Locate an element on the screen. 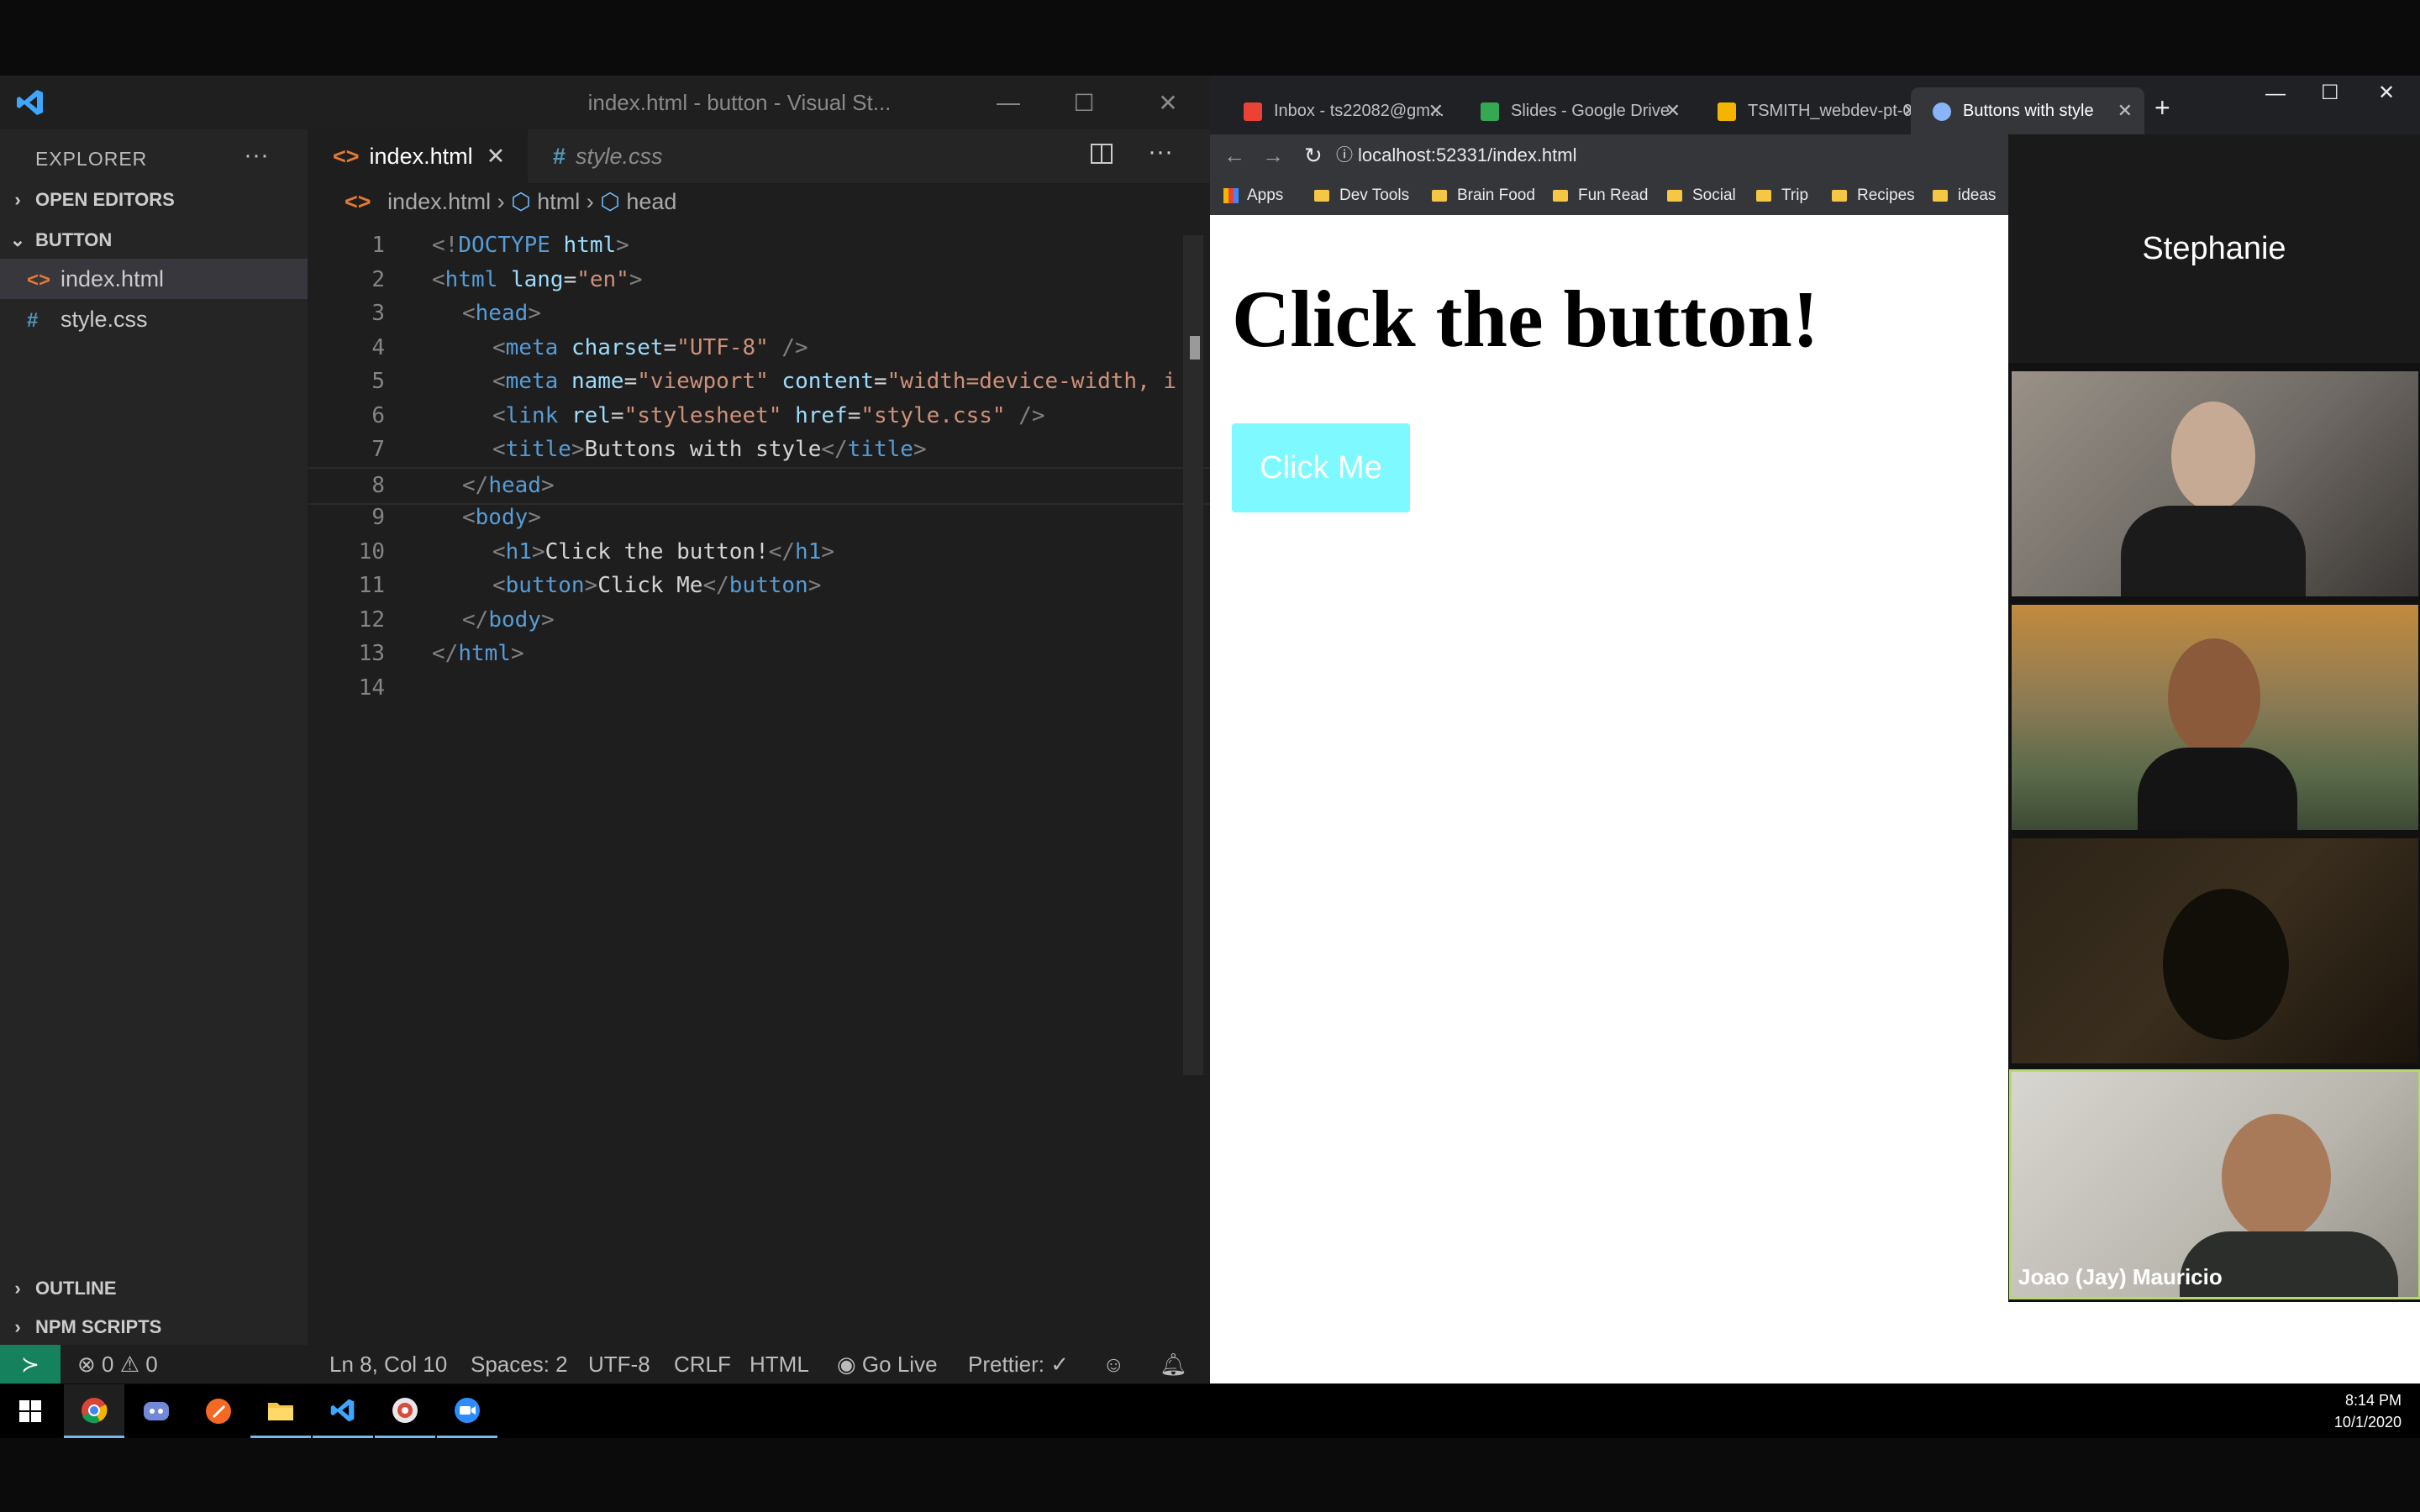 The image size is (2420, 1512). indentation: Spaces: 2 is located at coordinates (519, 1364).